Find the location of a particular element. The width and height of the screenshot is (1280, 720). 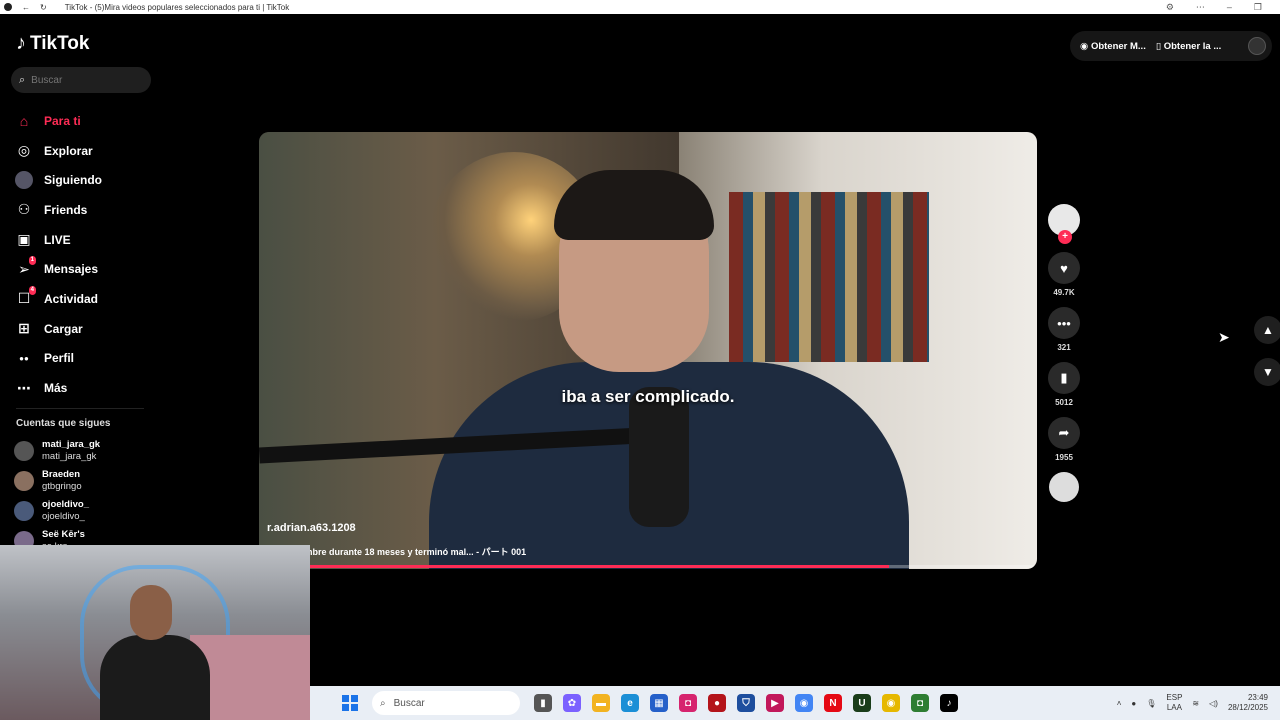

nav-item-live: ▣ LIVE is located at coordinates (79, 240).